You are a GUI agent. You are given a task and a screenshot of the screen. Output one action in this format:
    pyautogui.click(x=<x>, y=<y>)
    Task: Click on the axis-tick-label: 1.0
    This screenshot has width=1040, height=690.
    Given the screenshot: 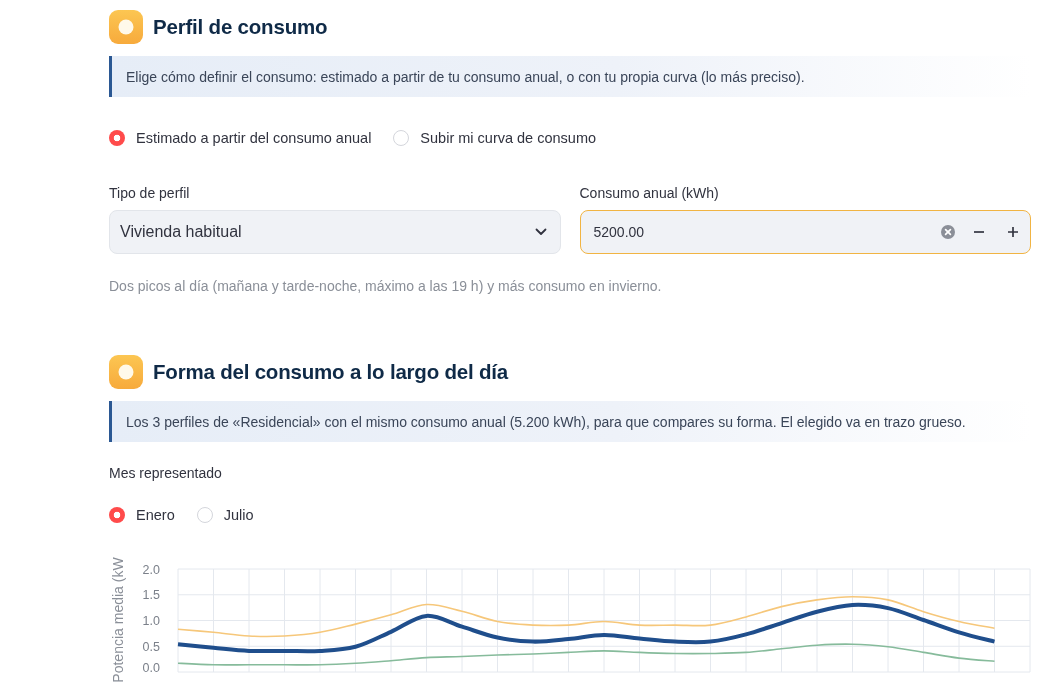 What is the action you would take?
    pyautogui.click(x=151, y=621)
    